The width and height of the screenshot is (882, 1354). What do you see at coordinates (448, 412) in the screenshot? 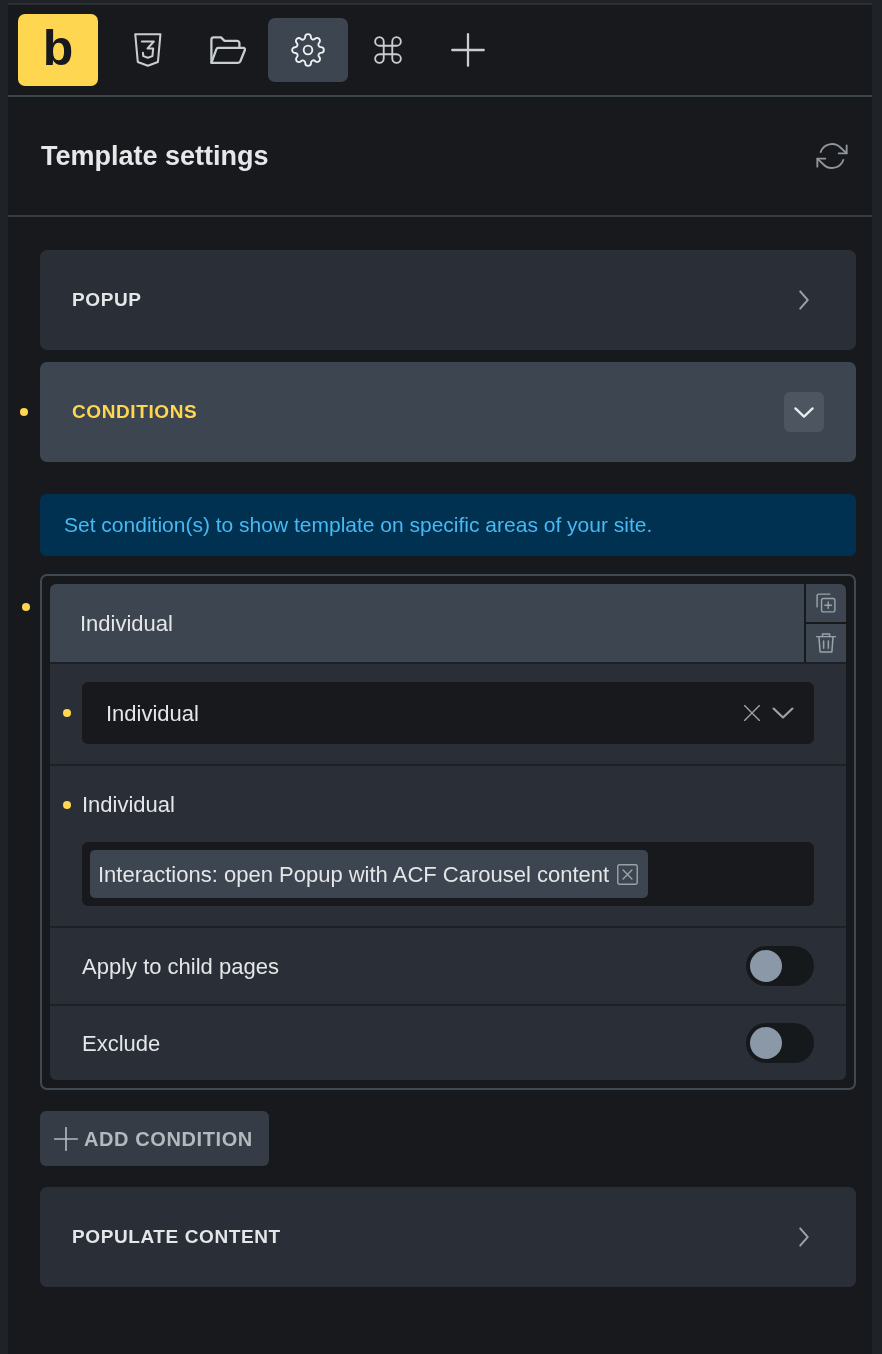
I see `section-header: CONDITIONS` at bounding box center [448, 412].